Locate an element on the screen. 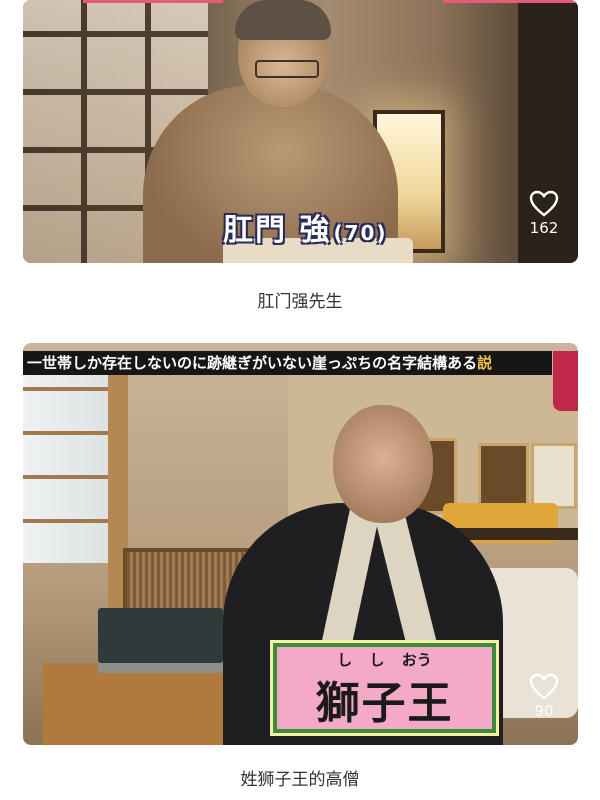  side-table is located at coordinates (143, 704).